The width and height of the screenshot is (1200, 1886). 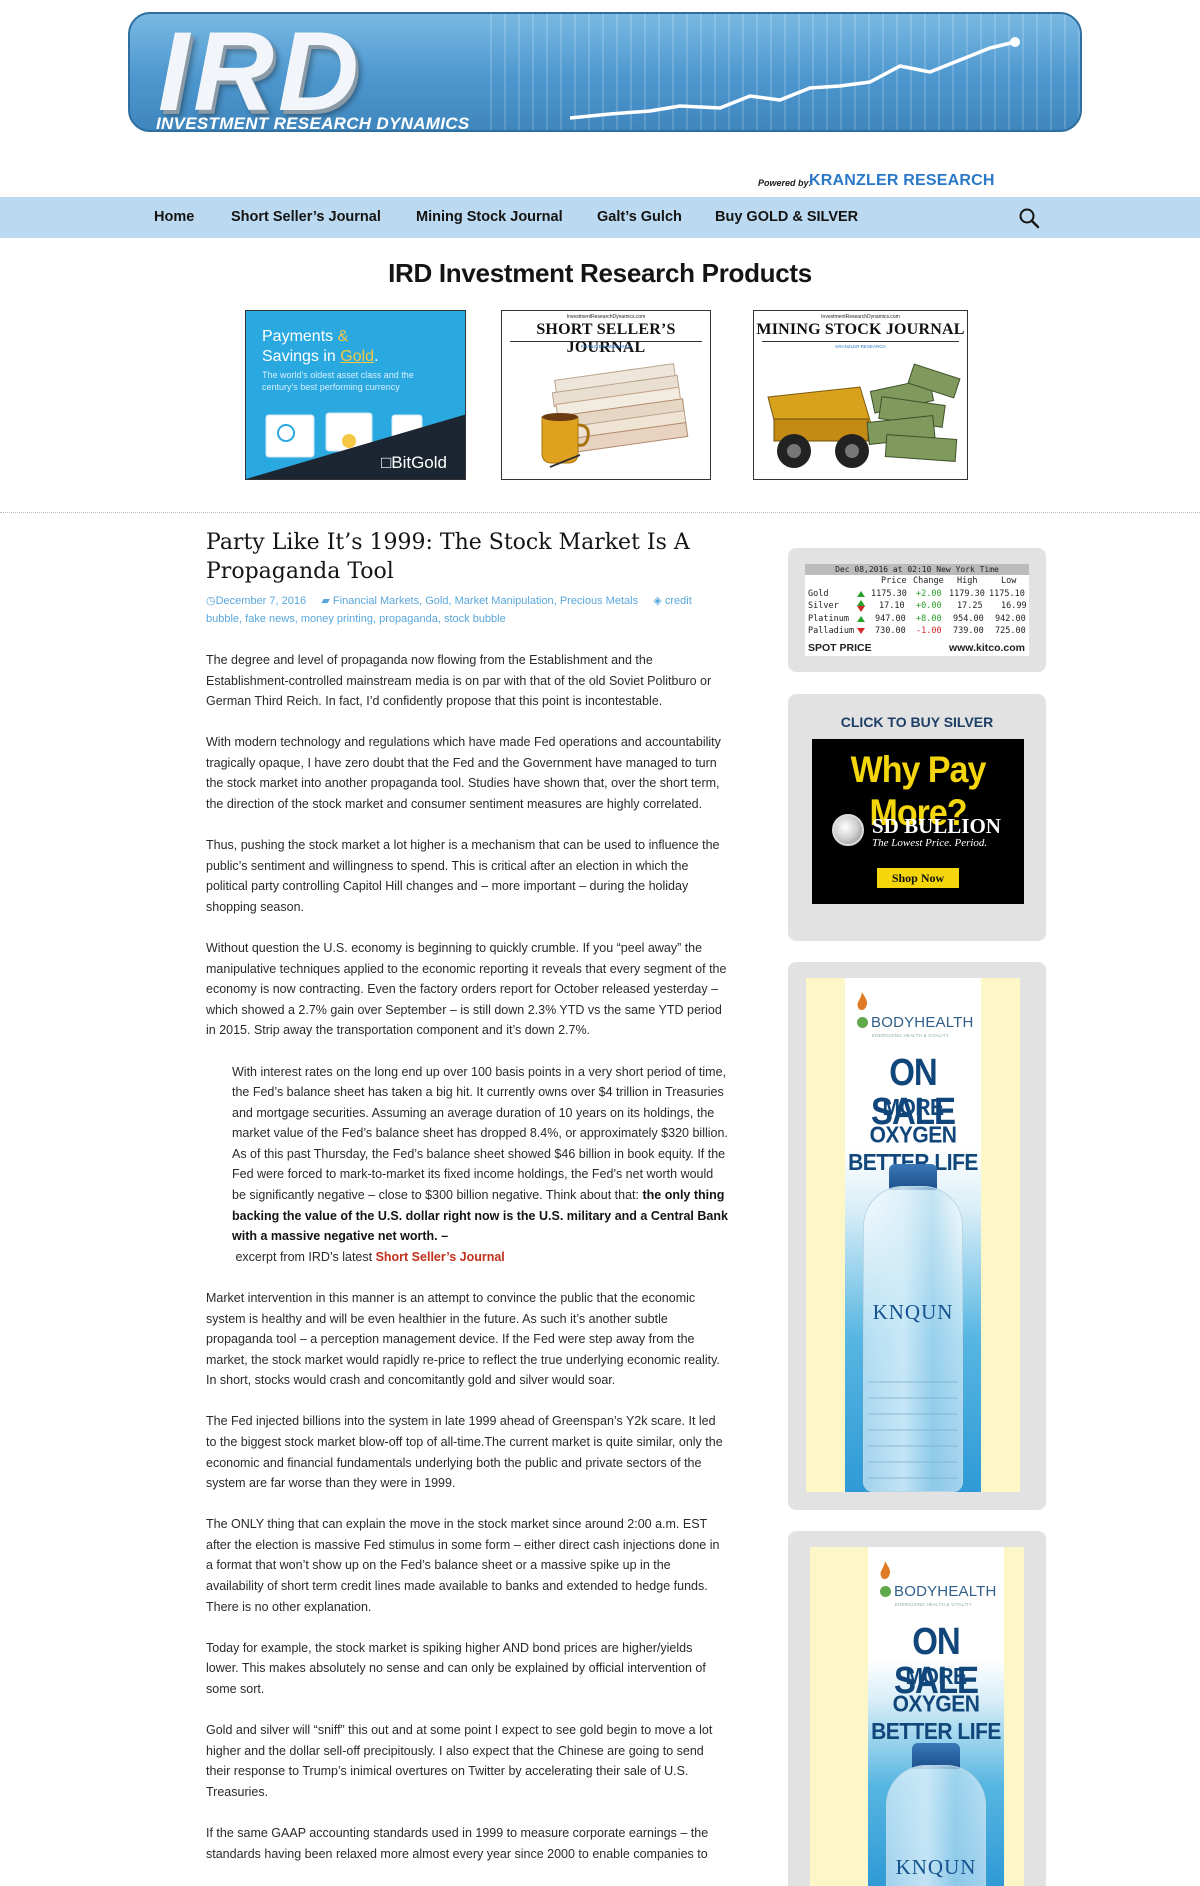 I want to click on shop-now-button: Shop Now, so click(x=918, y=878).